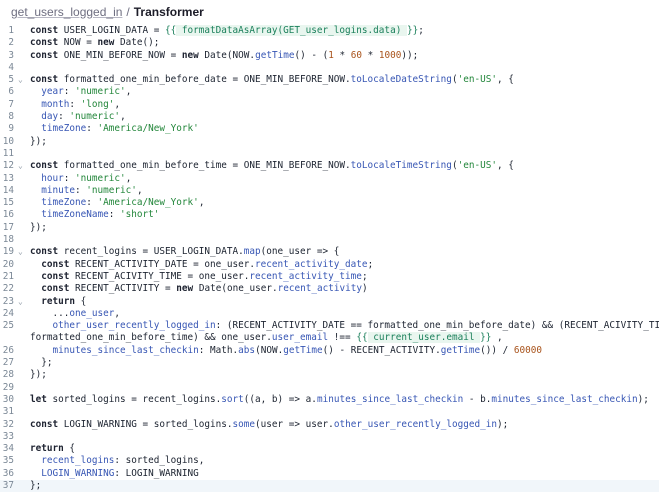 The image size is (659, 500). Describe the element at coordinates (11, 129) in the screenshot. I see `line-number: 9` at that location.